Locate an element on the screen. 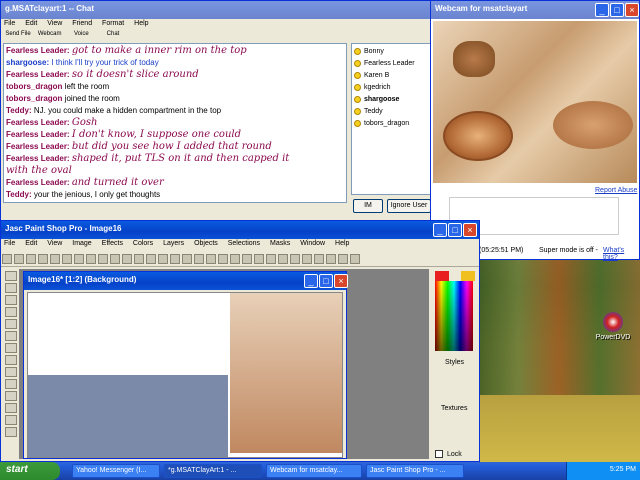 The height and width of the screenshot is (480, 640). psp-titlebar: Jasc Paint Shop Pro - Image16 is located at coordinates (240, 230).